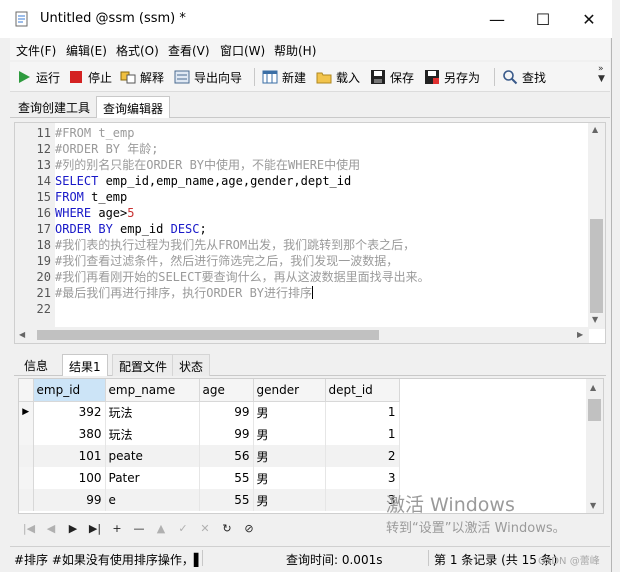 The height and width of the screenshot is (572, 620). Describe the element at coordinates (152, 478) in the screenshot. I see `cell-emp-name: Pater` at that location.